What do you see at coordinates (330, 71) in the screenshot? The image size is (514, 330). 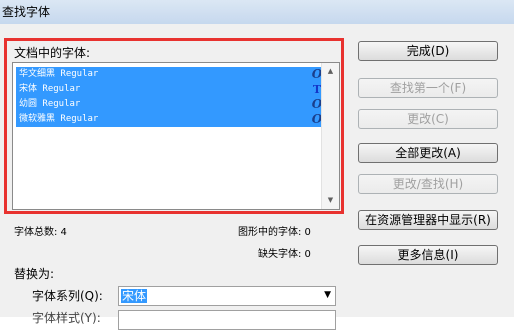 I see `scroll-up-arrow-icon: ▲` at bounding box center [330, 71].